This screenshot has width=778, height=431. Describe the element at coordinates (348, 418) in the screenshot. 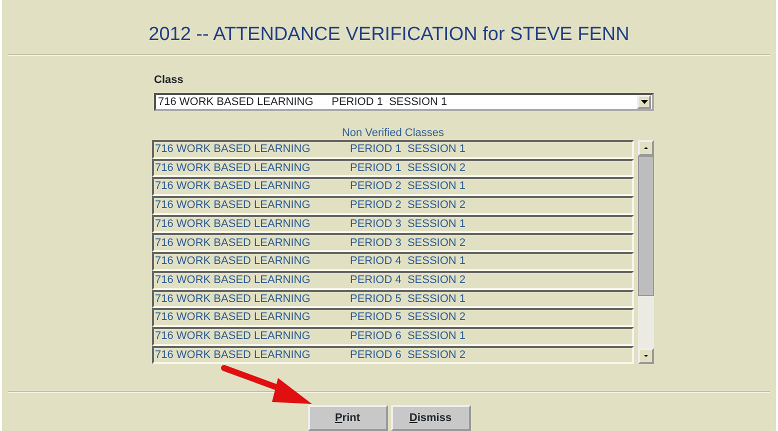

I see `print-button: Print` at that location.